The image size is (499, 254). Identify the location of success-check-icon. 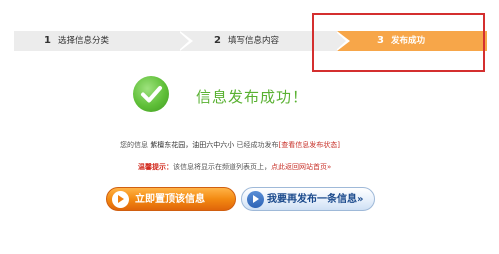
(151, 94).